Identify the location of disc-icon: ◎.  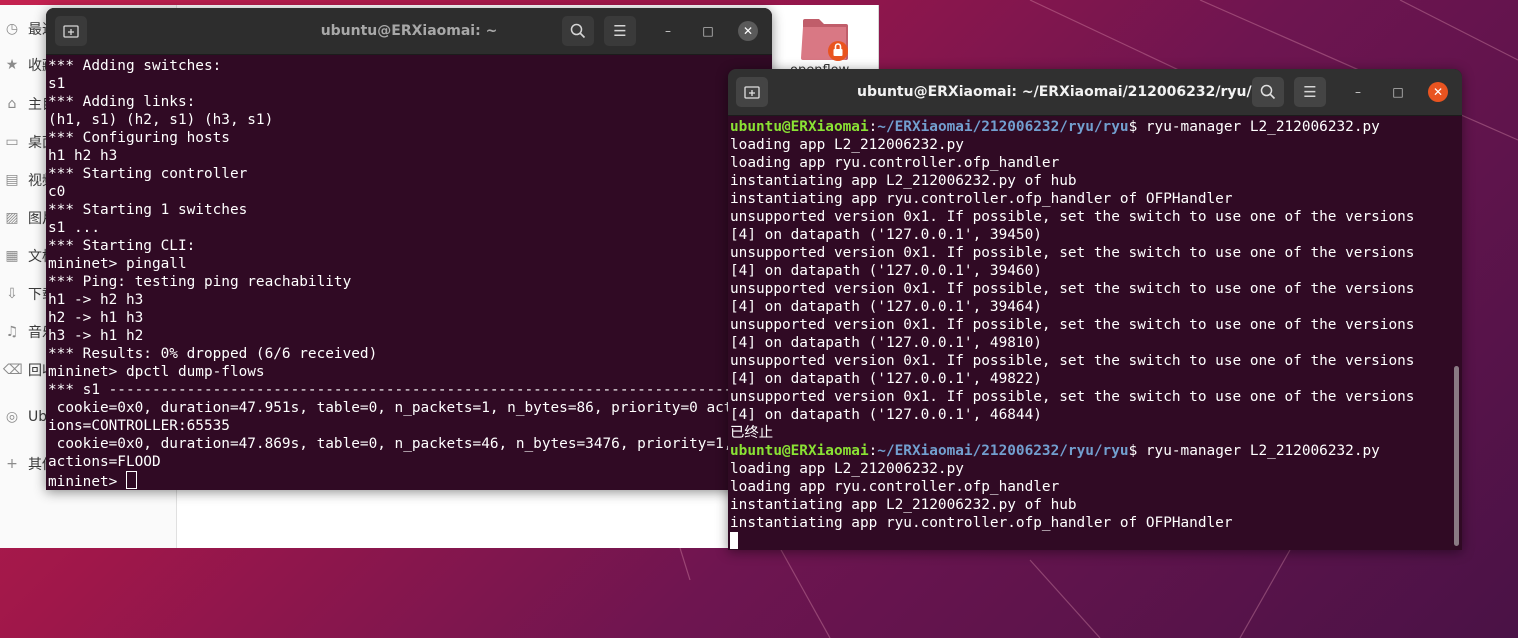
(12, 417).